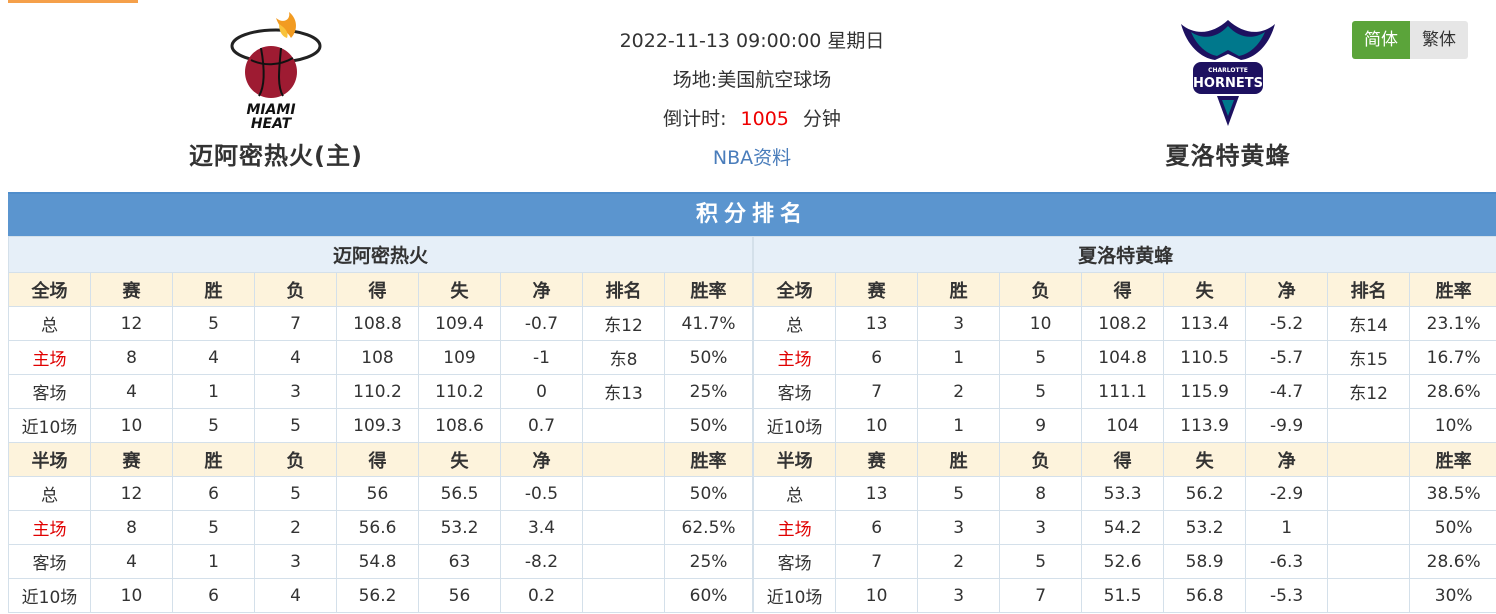 This screenshot has height=614, width=1496. Describe the element at coordinates (1123, 527) in the screenshot. I see `table-cell: 54.2` at that location.